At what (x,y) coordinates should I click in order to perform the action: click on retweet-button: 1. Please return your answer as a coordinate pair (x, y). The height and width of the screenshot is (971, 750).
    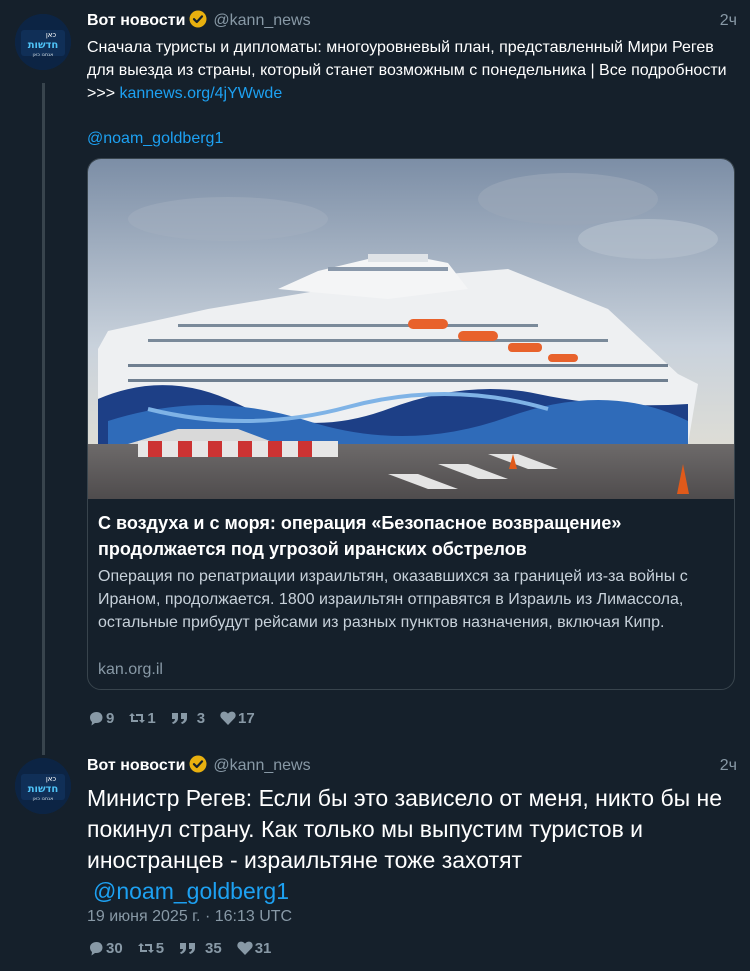
    Looking at the image, I should click on (142, 718).